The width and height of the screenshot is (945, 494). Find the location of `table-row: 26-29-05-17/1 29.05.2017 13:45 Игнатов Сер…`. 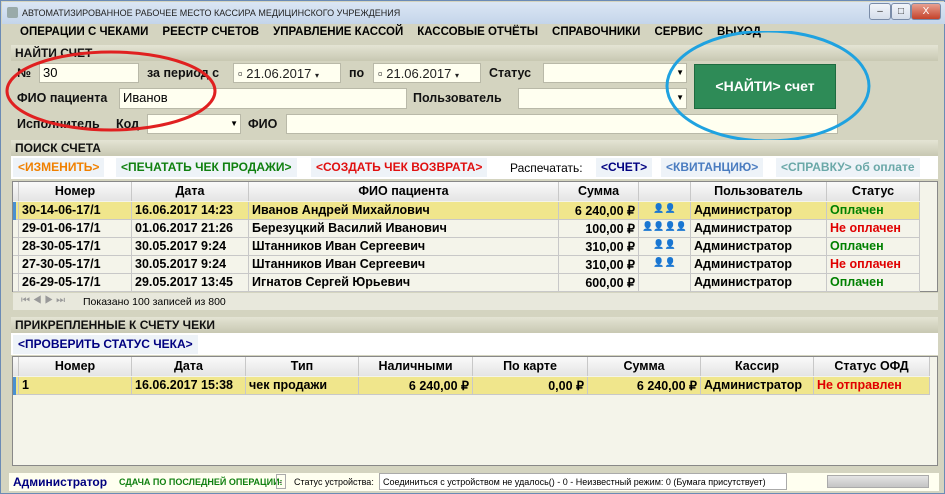

table-row: 26-29-05-17/1 29.05.2017 13:45 Игнатов Сер… is located at coordinates (466, 283).